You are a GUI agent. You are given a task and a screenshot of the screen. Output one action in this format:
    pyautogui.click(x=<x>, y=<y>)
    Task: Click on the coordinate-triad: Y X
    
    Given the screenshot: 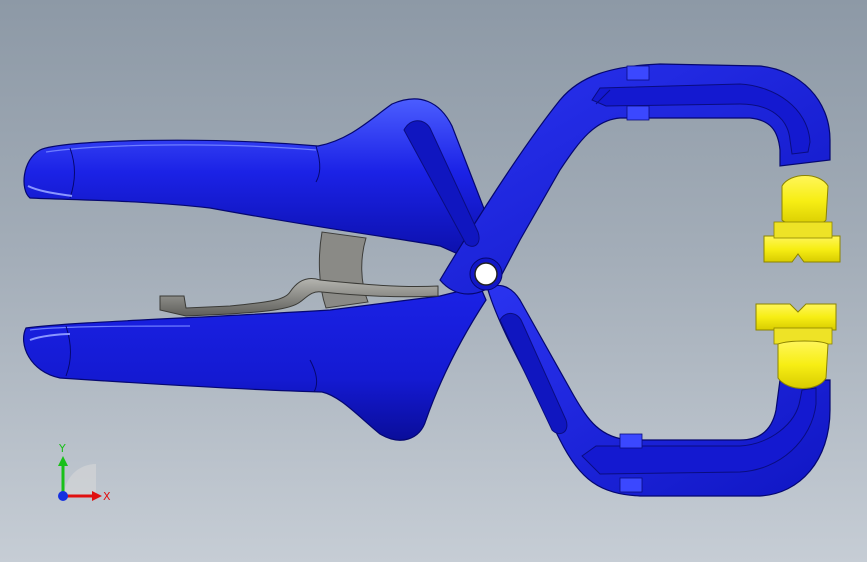 What is the action you would take?
    pyautogui.click(x=84, y=472)
    